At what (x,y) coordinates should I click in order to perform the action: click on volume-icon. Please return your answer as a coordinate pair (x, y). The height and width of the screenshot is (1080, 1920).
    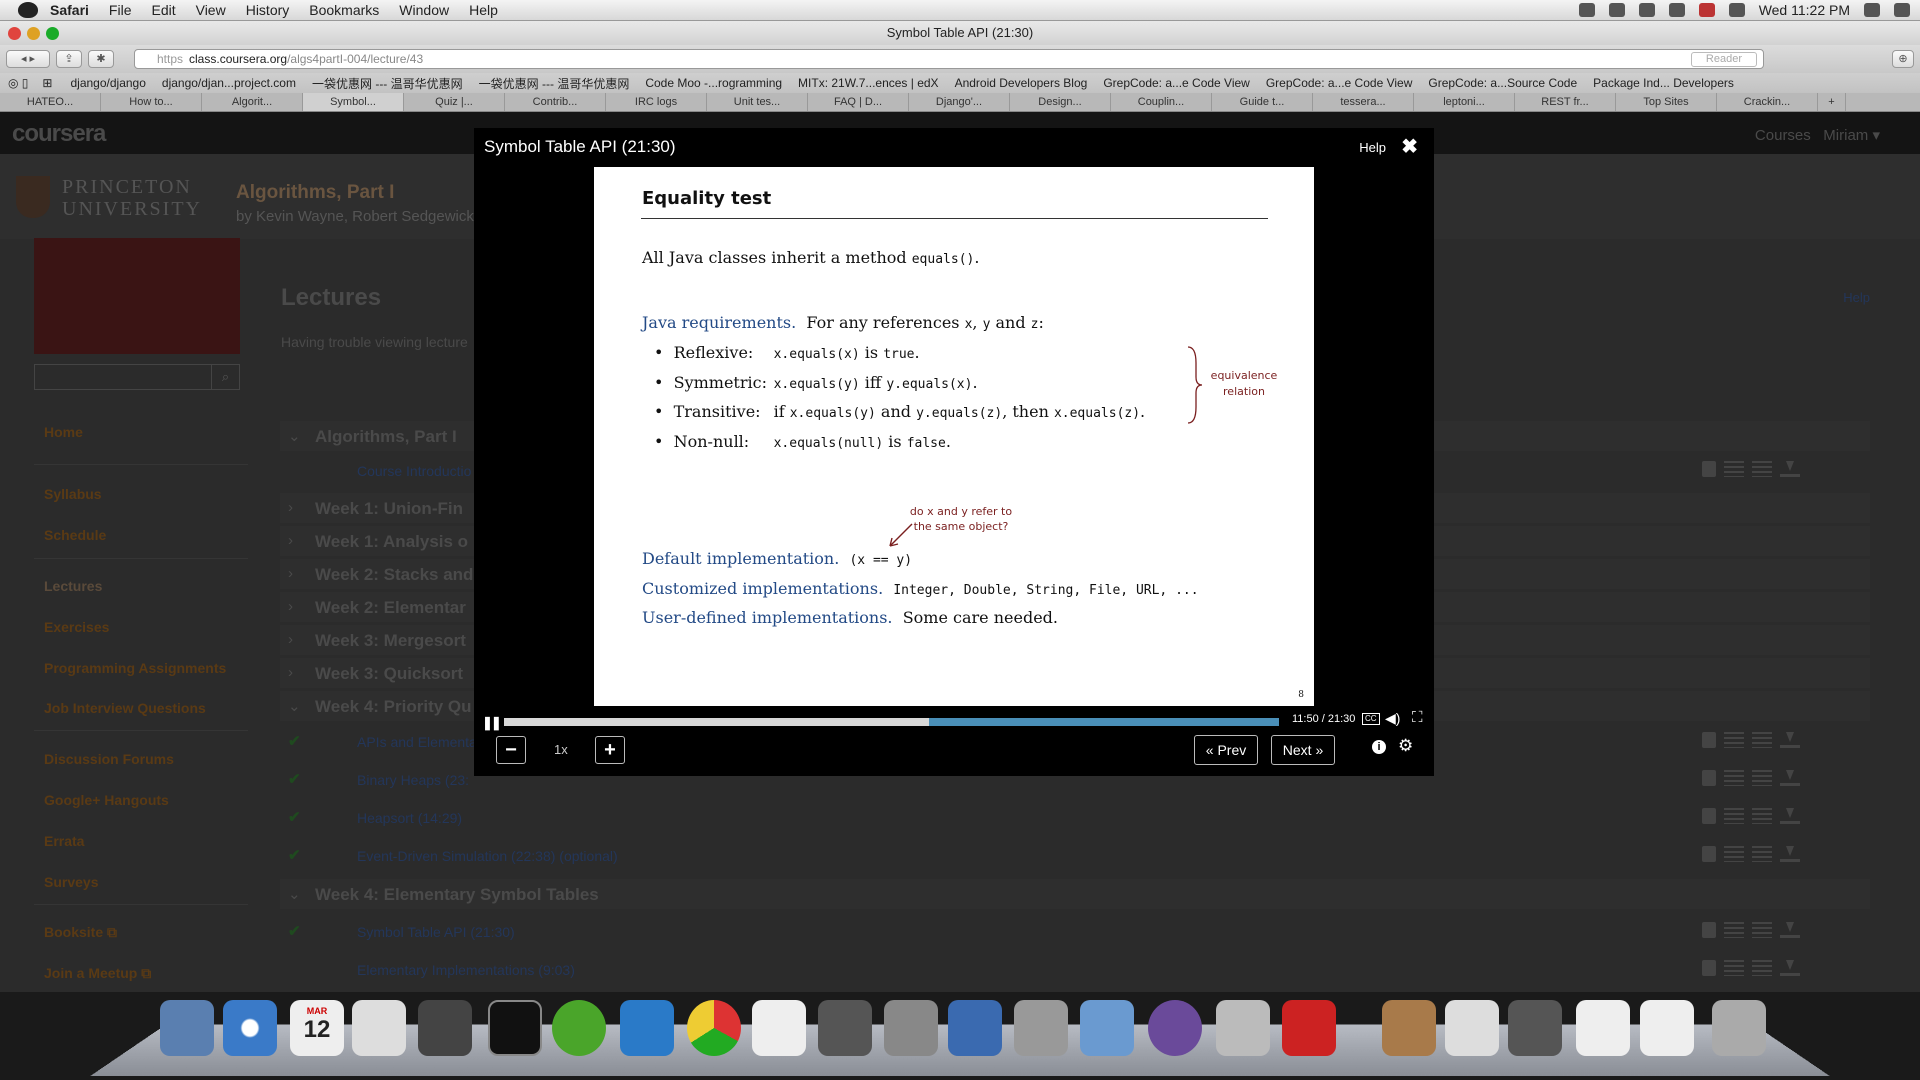
    Looking at the image, I should click on (1736, 10).